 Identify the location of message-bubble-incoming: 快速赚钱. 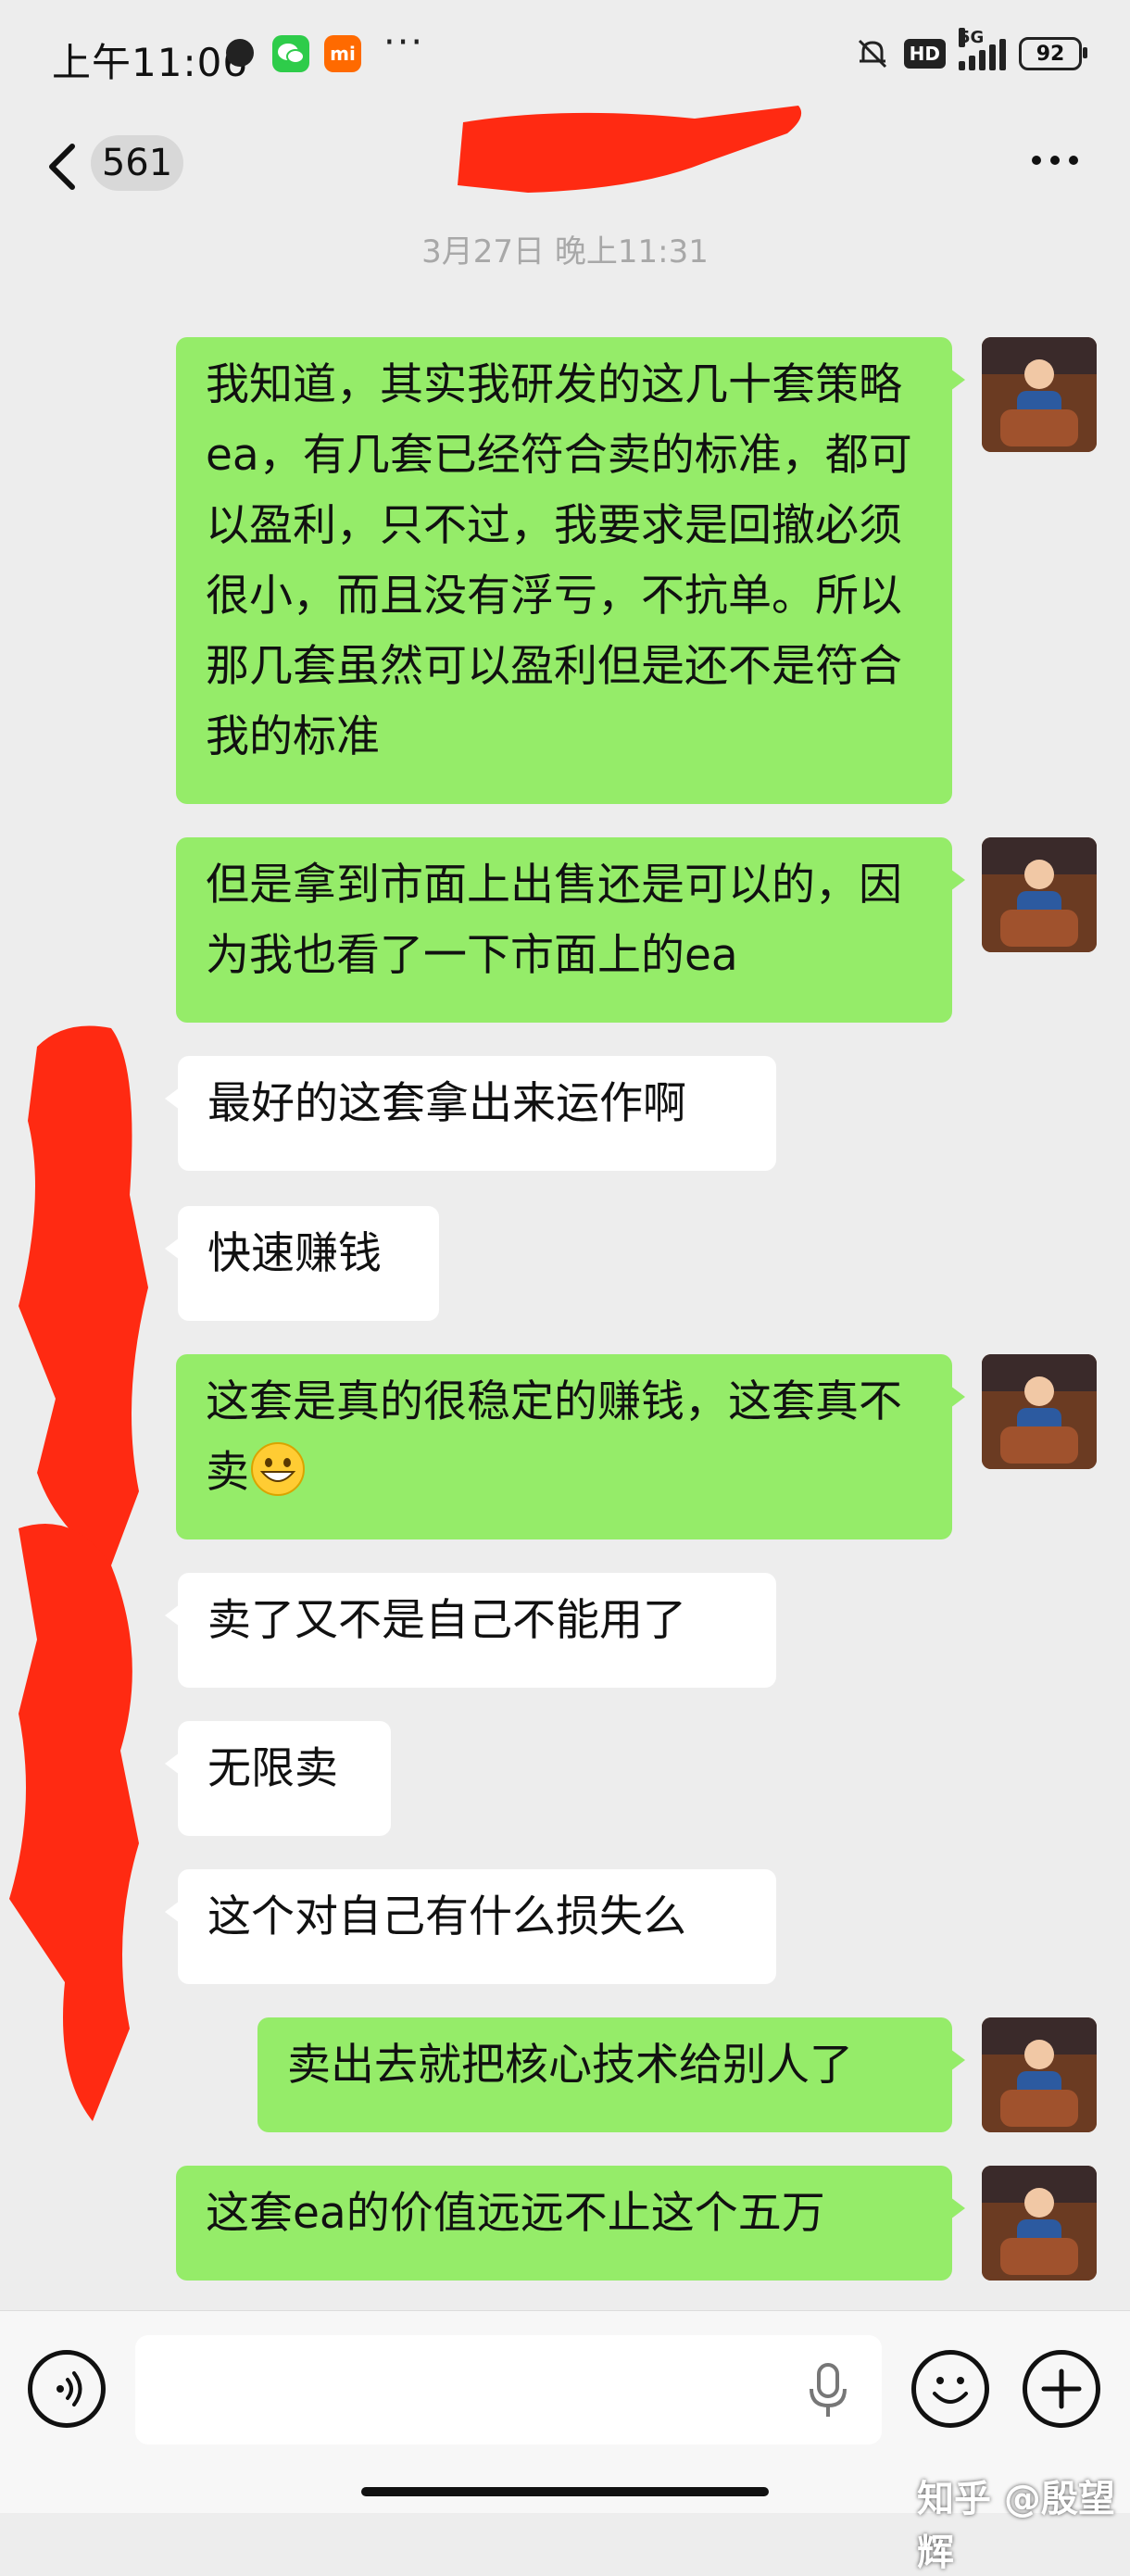
(302, 1263).